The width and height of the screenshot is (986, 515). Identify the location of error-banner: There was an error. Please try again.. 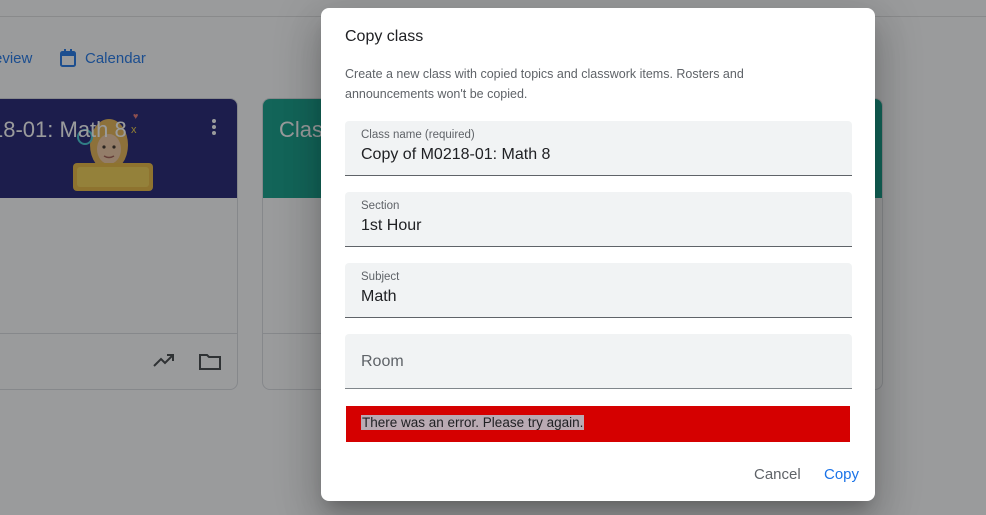
(598, 424).